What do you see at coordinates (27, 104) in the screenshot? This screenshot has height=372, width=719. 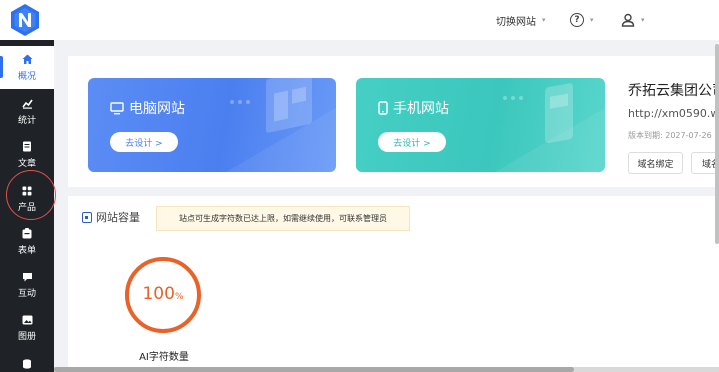 I see `stats-icon` at bounding box center [27, 104].